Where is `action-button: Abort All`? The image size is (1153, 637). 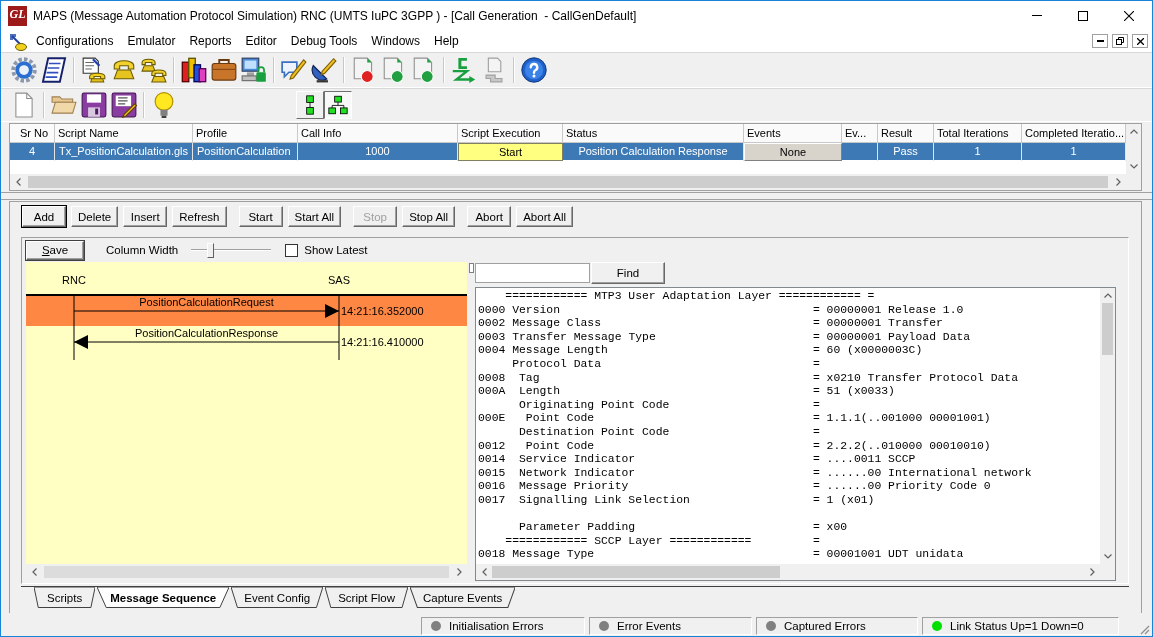
action-button: Abort All is located at coordinates (544, 216).